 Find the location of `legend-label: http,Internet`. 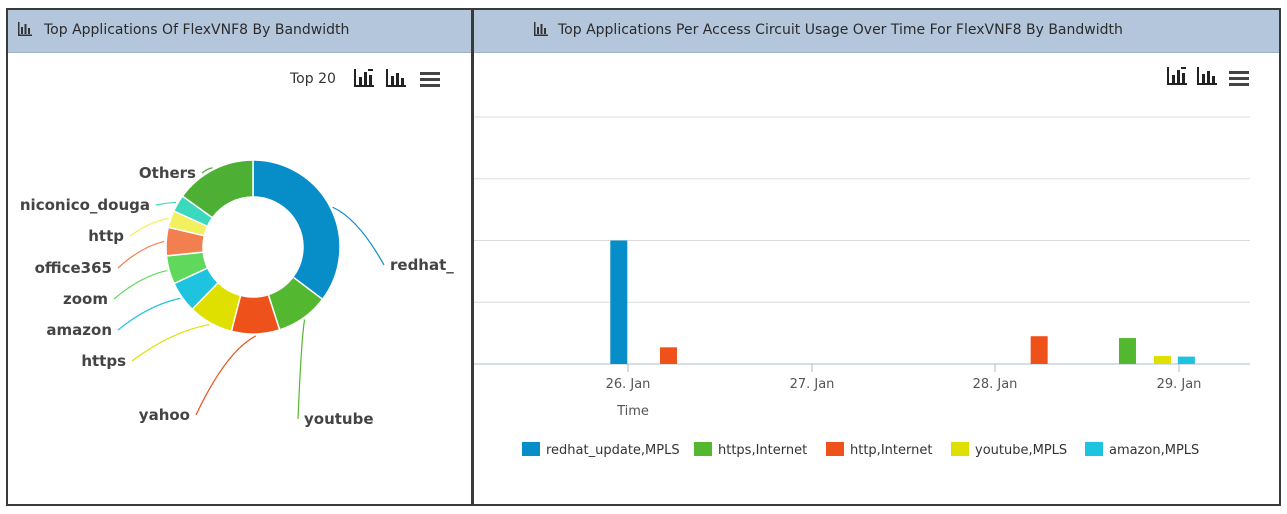

legend-label: http,Internet is located at coordinates (891, 450).